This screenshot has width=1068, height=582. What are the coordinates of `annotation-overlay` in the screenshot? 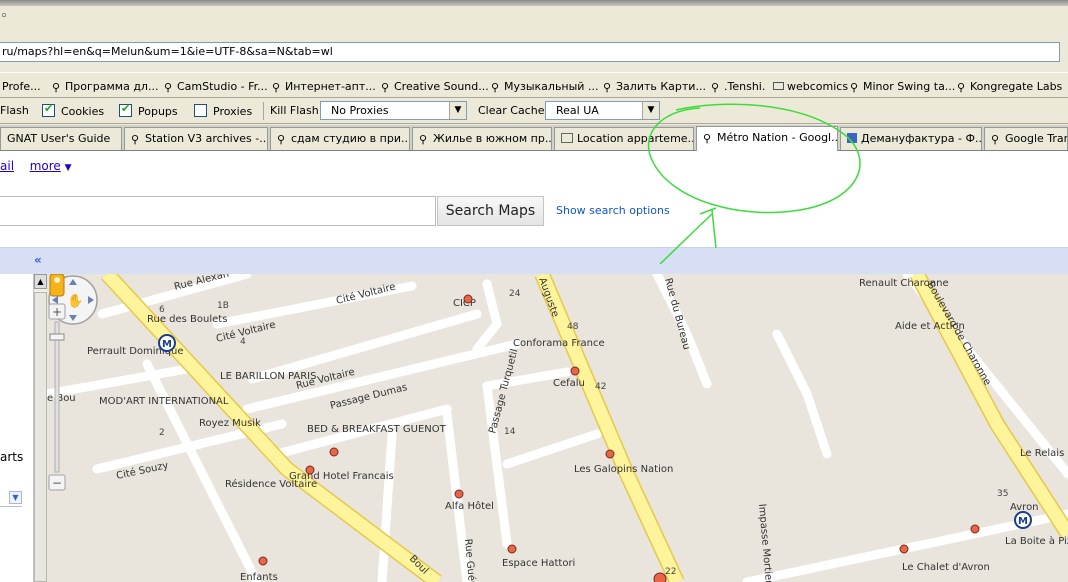 It's located at (754, 184).